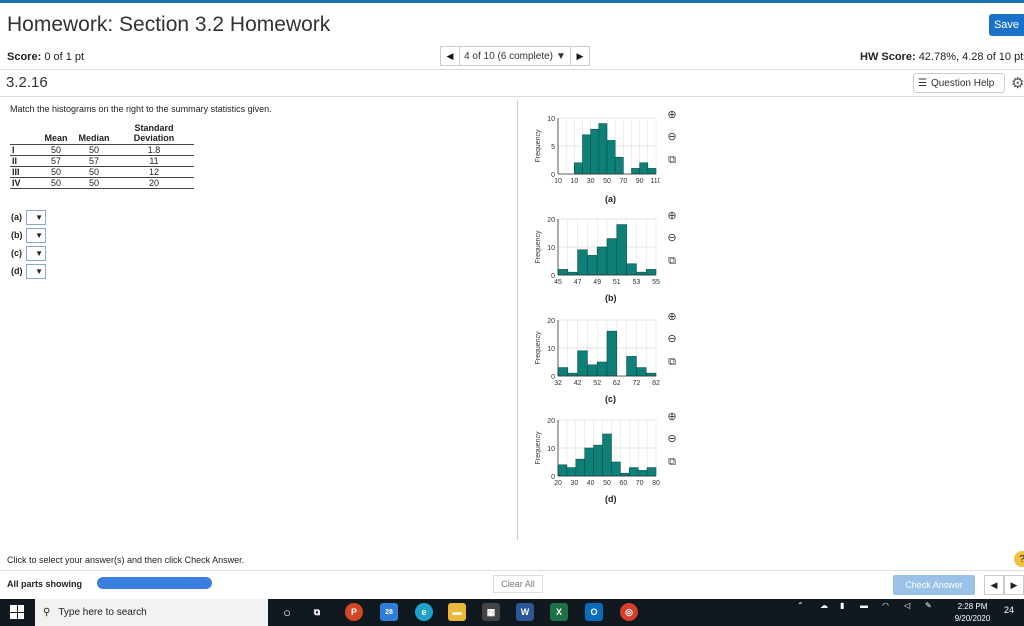 The height and width of the screenshot is (626, 1024). Describe the element at coordinates (17, 612) in the screenshot. I see `windows-start-icon` at that location.